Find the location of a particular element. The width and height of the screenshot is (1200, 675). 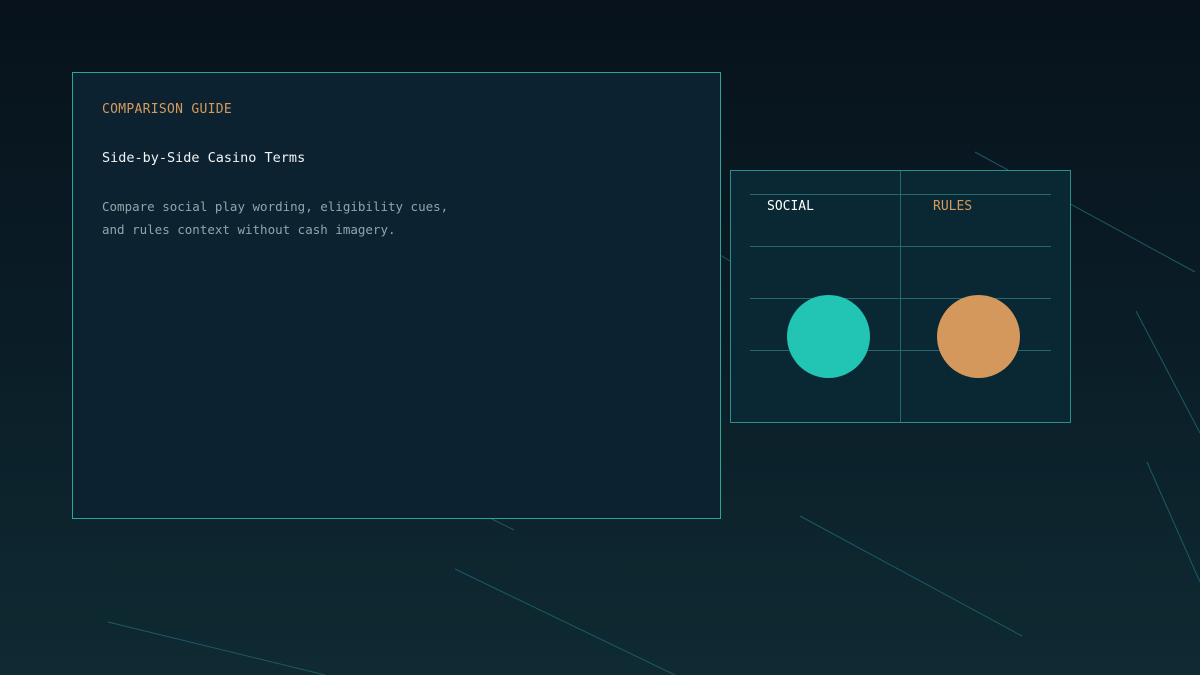

column-label-rules: RULES is located at coordinates (953, 206).